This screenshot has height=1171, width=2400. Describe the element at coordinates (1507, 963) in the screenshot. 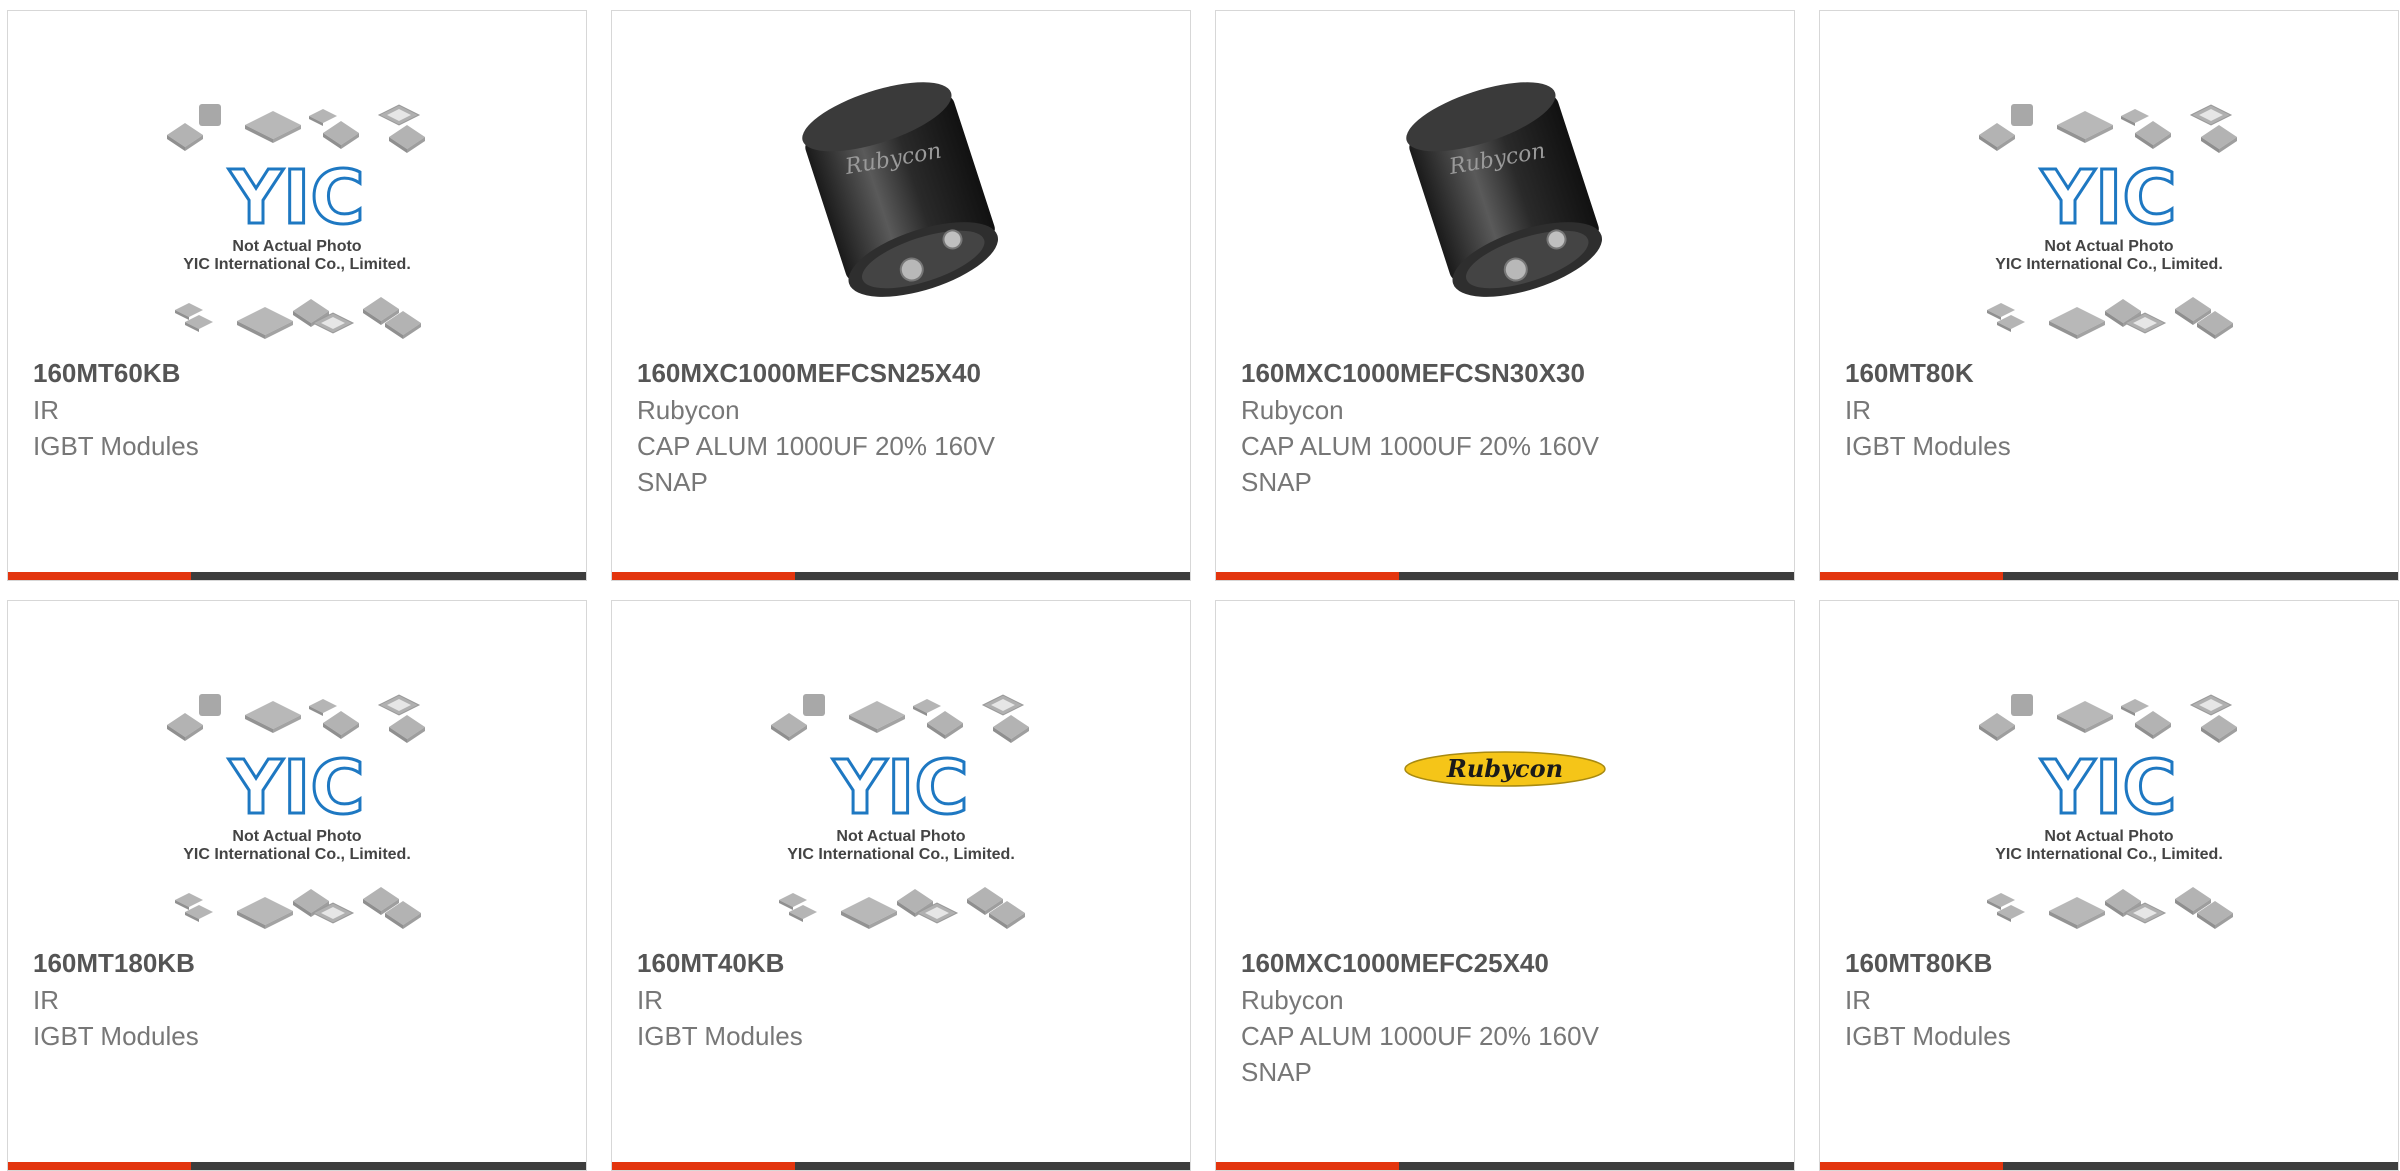

I see `part-number-link: 160MXC1000MEFC25X40` at that location.